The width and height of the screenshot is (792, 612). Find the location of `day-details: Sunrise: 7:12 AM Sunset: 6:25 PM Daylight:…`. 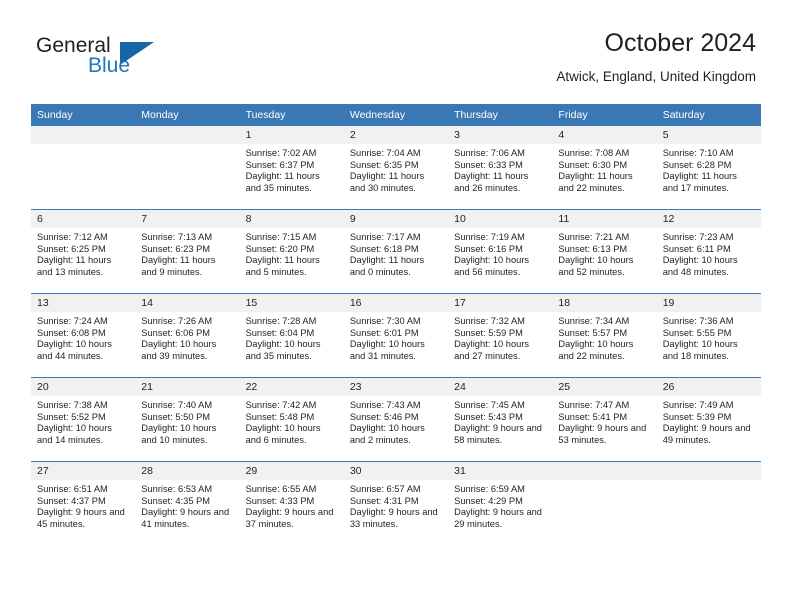

day-details: Sunrise: 7:12 AM Sunset: 6:25 PM Daylight:… is located at coordinates (83, 253).